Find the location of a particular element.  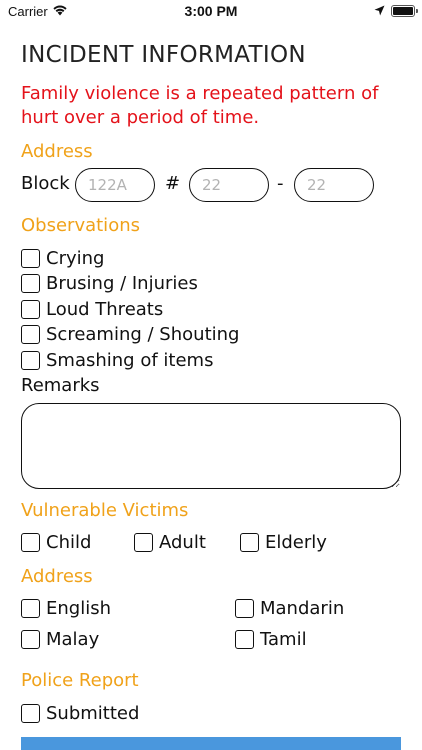

victim-item-child: Child is located at coordinates (56, 542).